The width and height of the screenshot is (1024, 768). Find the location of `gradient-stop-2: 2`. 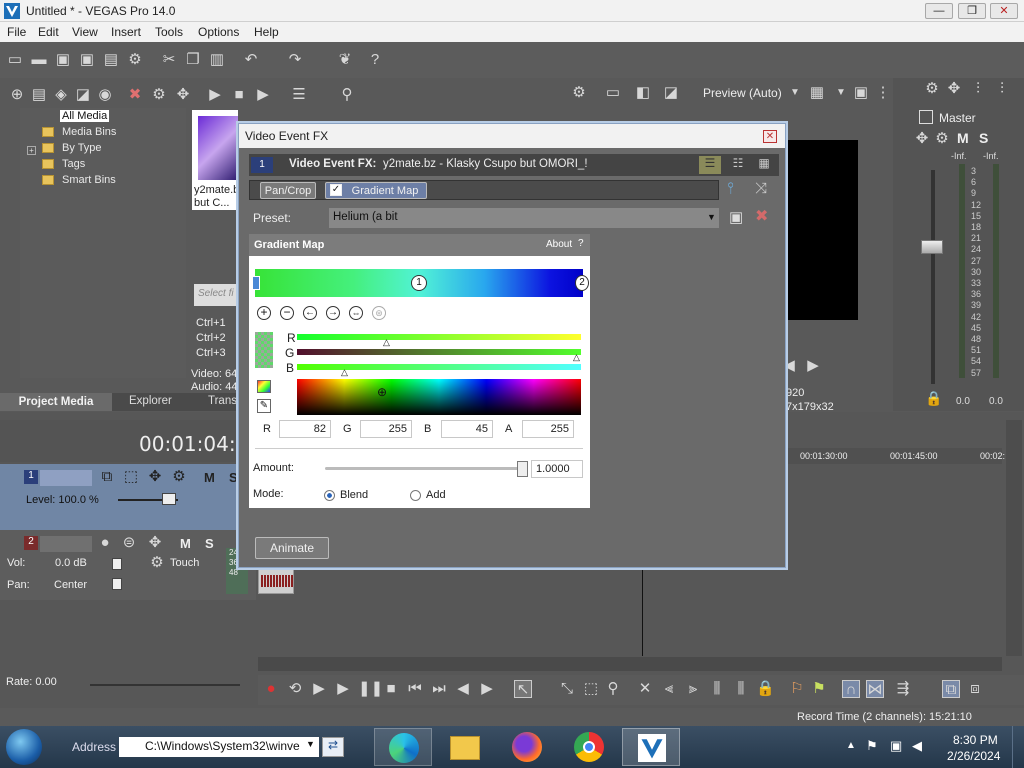

gradient-stop-2: 2 is located at coordinates (582, 283).